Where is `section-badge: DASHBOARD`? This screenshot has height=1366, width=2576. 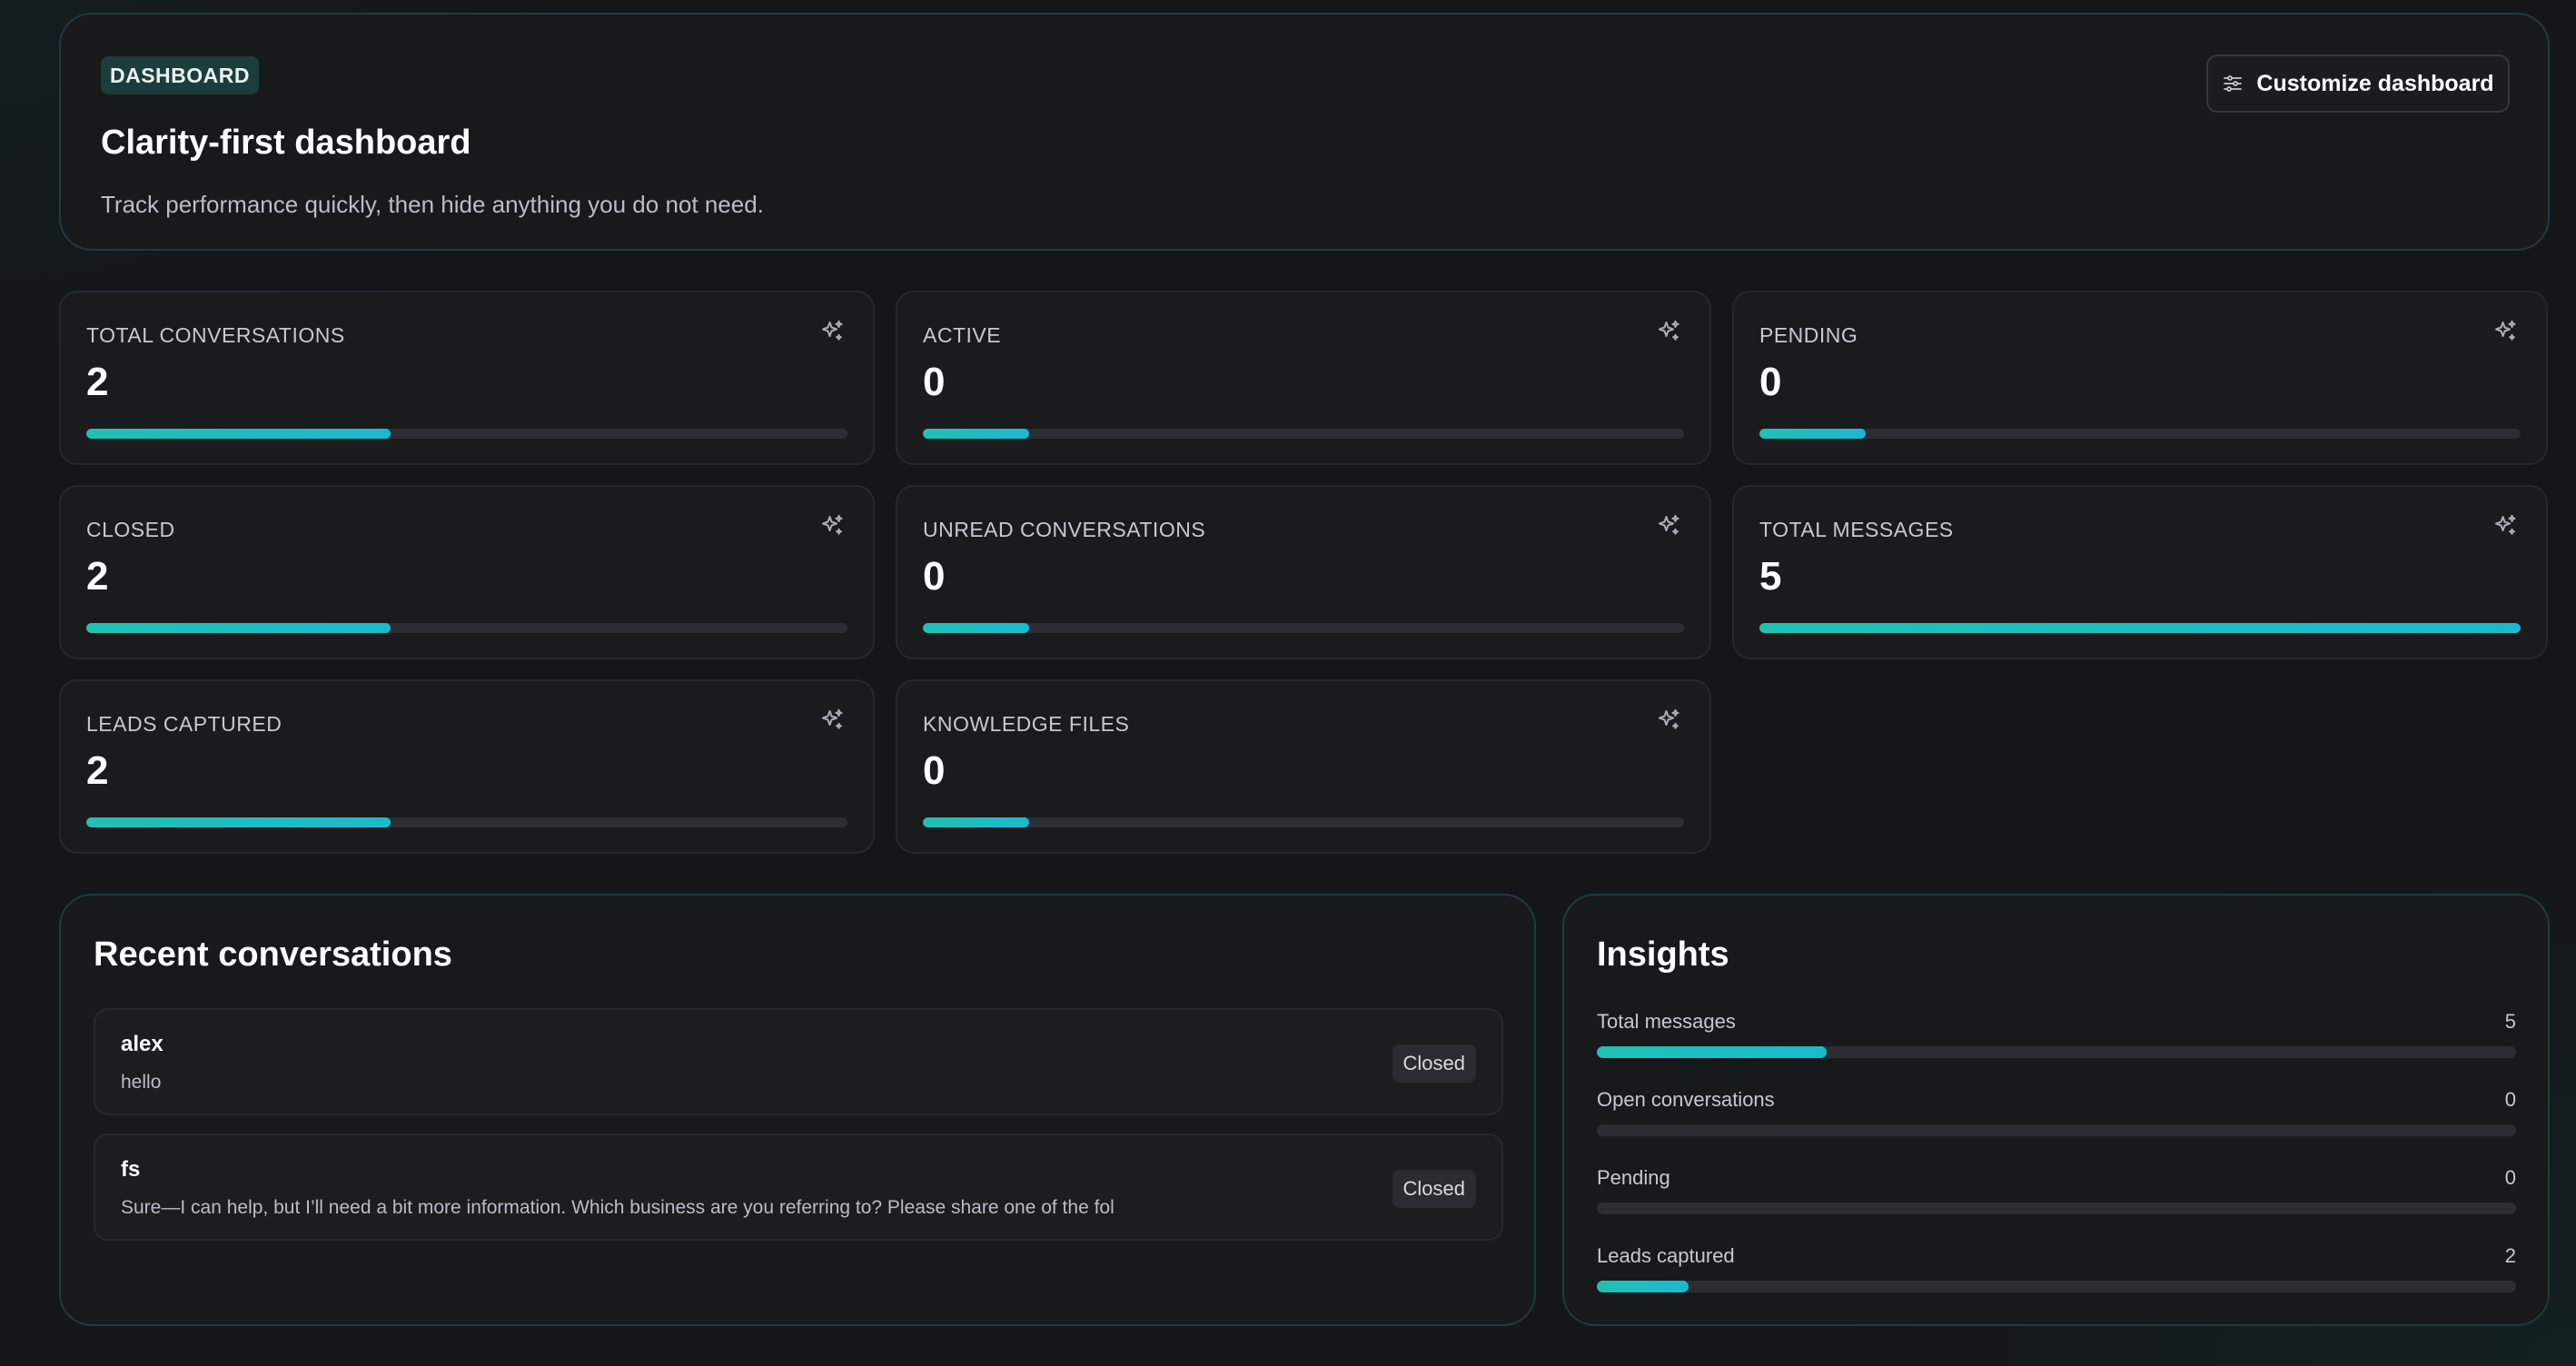
section-badge: DASHBOARD is located at coordinates (180, 75).